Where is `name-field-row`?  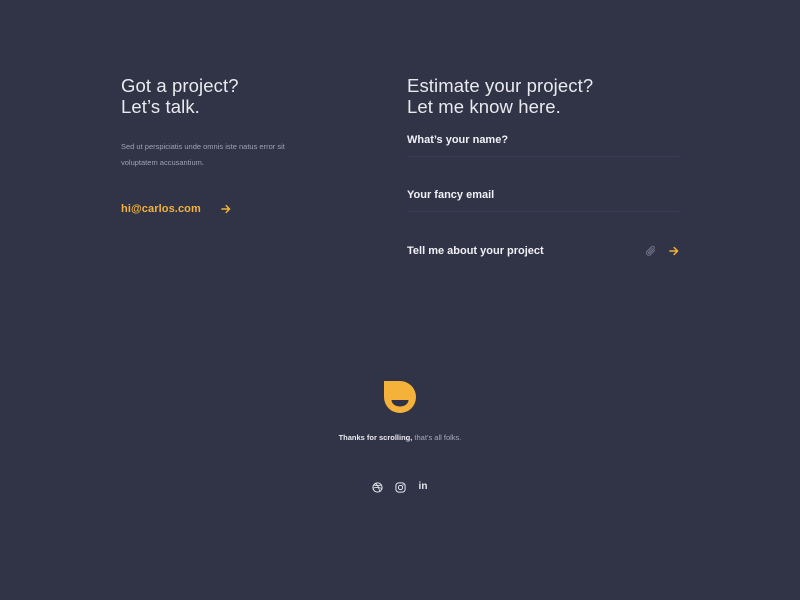 name-field-row is located at coordinates (543, 140).